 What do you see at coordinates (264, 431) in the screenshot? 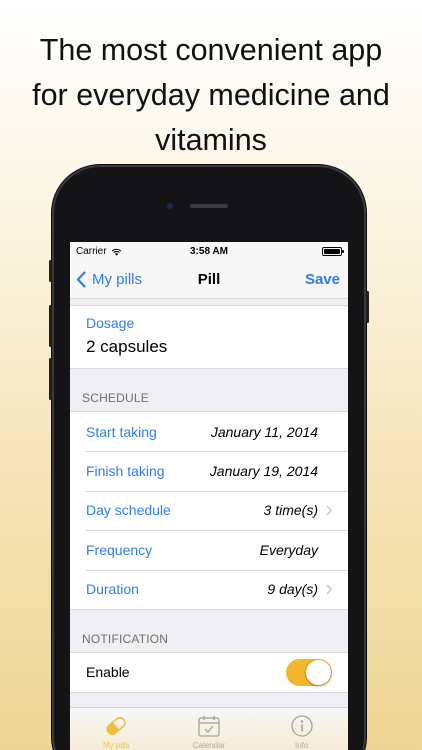
I see `start-taking-value: January 11, 2014` at bounding box center [264, 431].